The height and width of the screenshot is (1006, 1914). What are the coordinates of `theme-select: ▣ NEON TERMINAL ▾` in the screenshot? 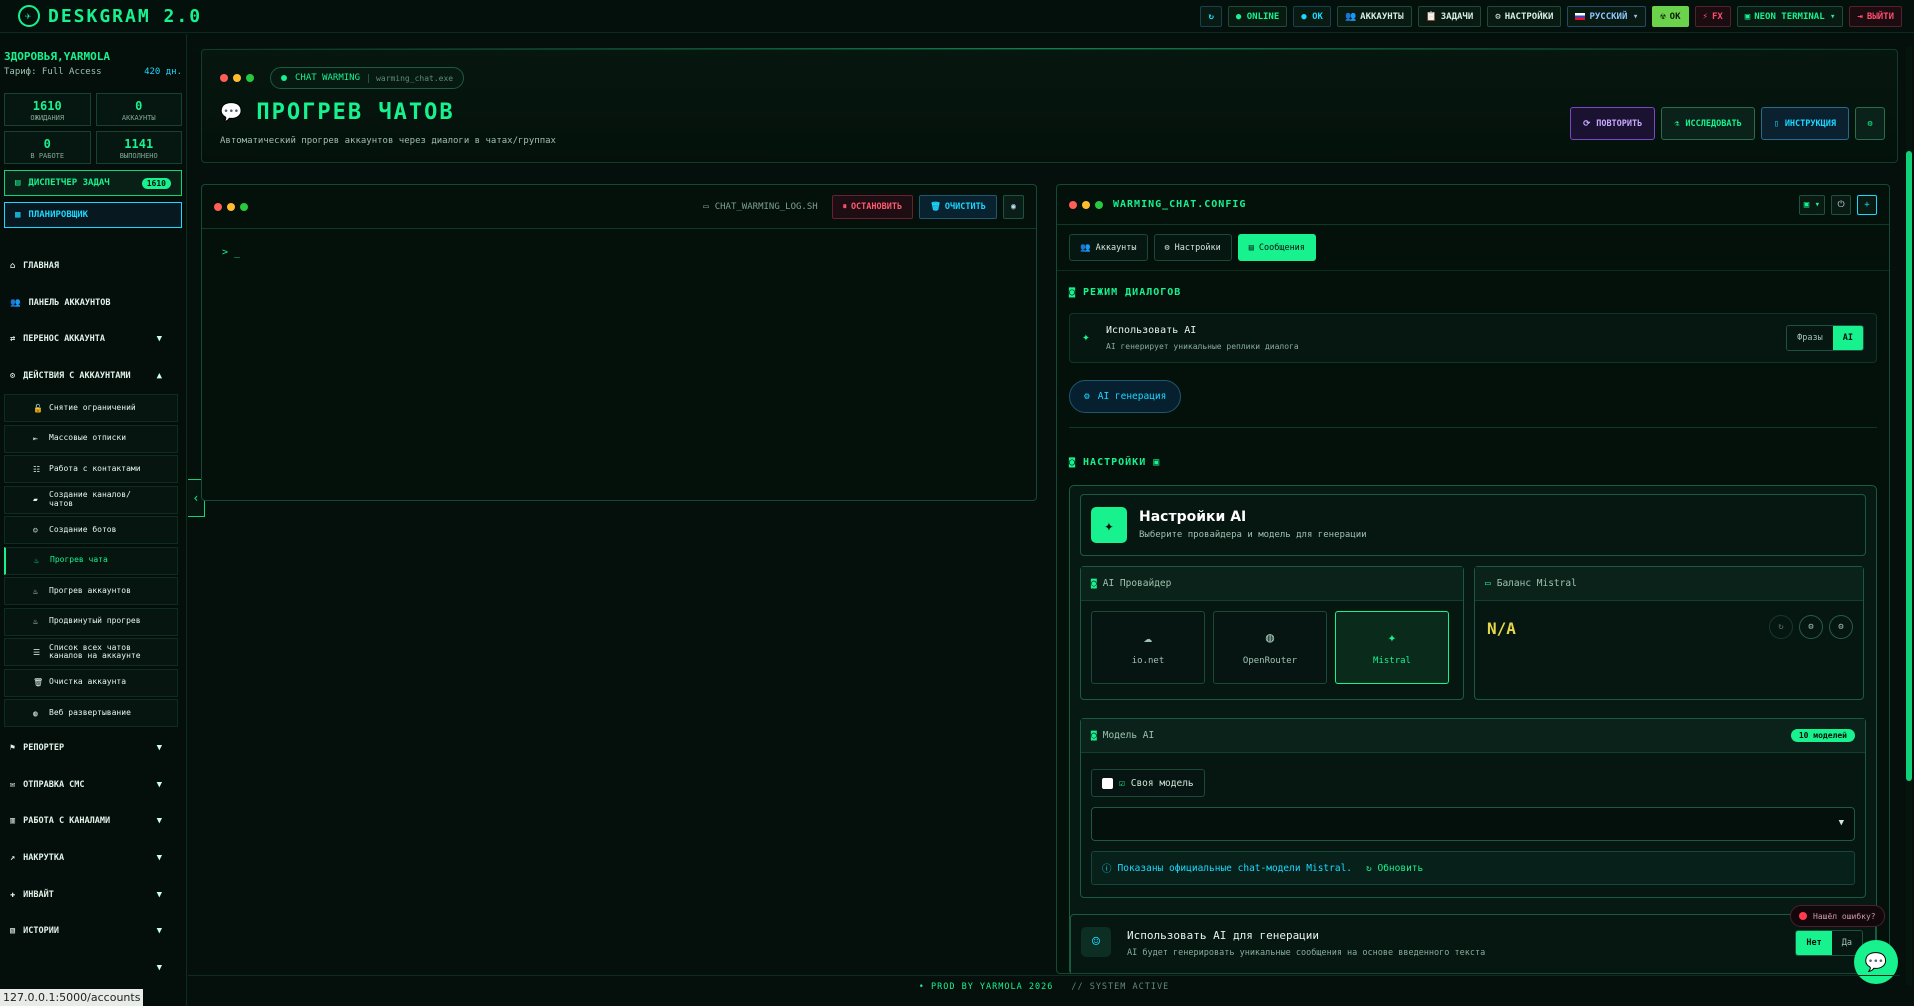 It's located at (1790, 16).